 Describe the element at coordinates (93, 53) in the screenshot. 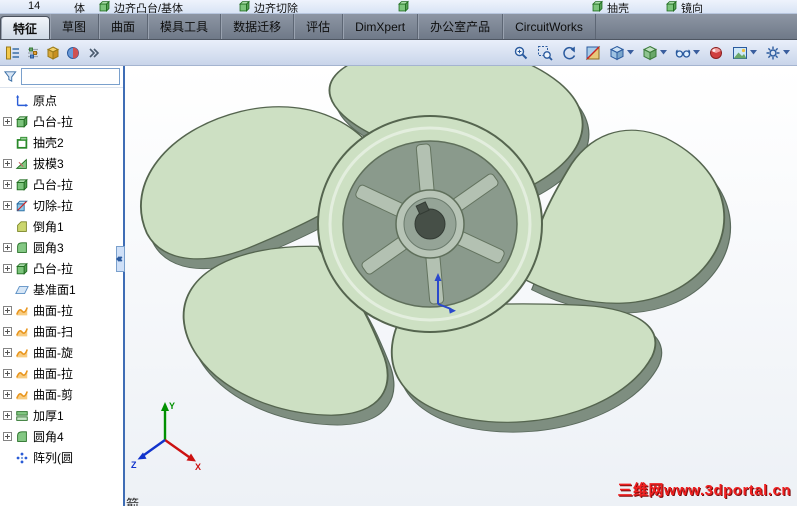

I see `panel-overflow-icon` at that location.